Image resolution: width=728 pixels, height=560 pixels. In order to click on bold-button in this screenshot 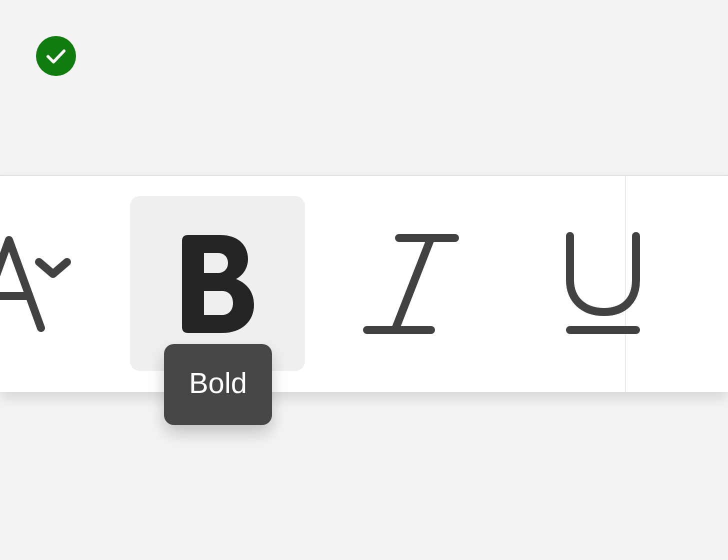, I will do `click(217, 283)`.